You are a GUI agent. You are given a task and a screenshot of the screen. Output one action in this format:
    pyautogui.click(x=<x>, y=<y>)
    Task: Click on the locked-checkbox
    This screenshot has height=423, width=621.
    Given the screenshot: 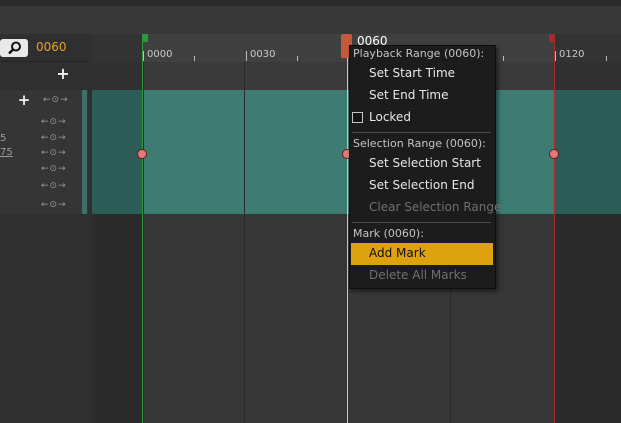 What is the action you would take?
    pyautogui.click(x=357, y=117)
    